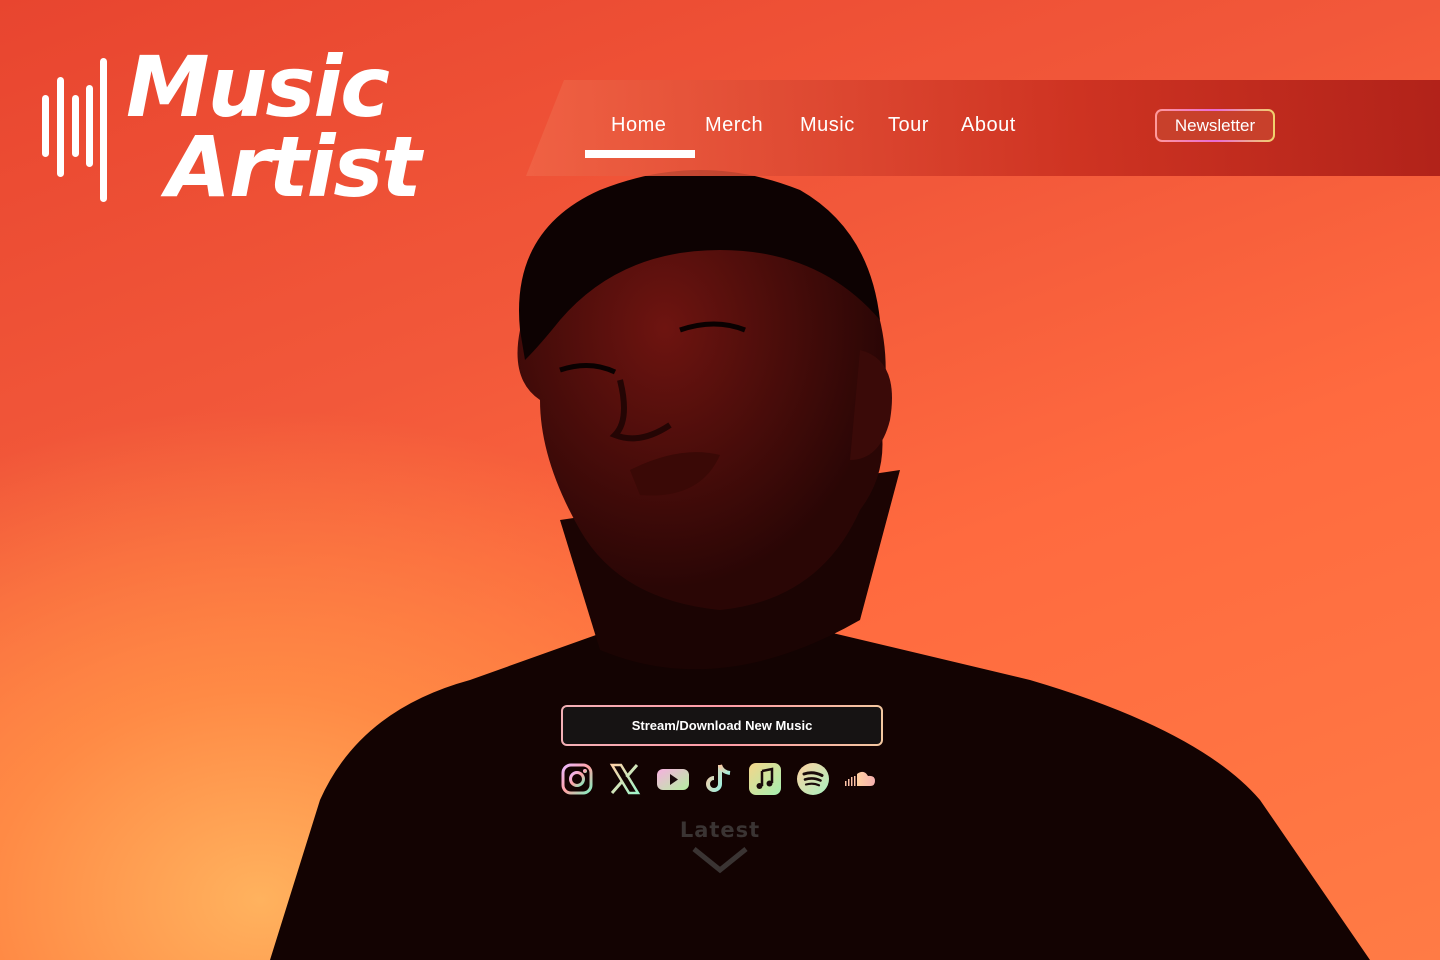 Image resolution: width=1440 pixels, height=960 pixels. Describe the element at coordinates (722, 725) in the screenshot. I see `stream-download-button: Stream/Download New Music` at that location.